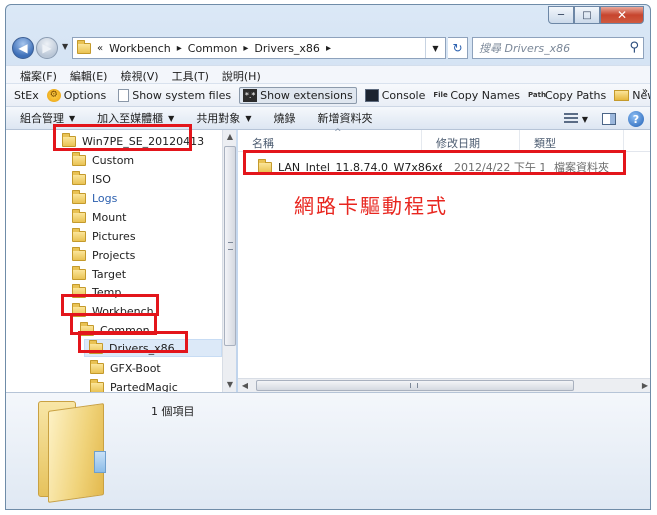  What do you see at coordinates (99, 274) in the screenshot?
I see `tree-item-target: Target` at bounding box center [99, 274].